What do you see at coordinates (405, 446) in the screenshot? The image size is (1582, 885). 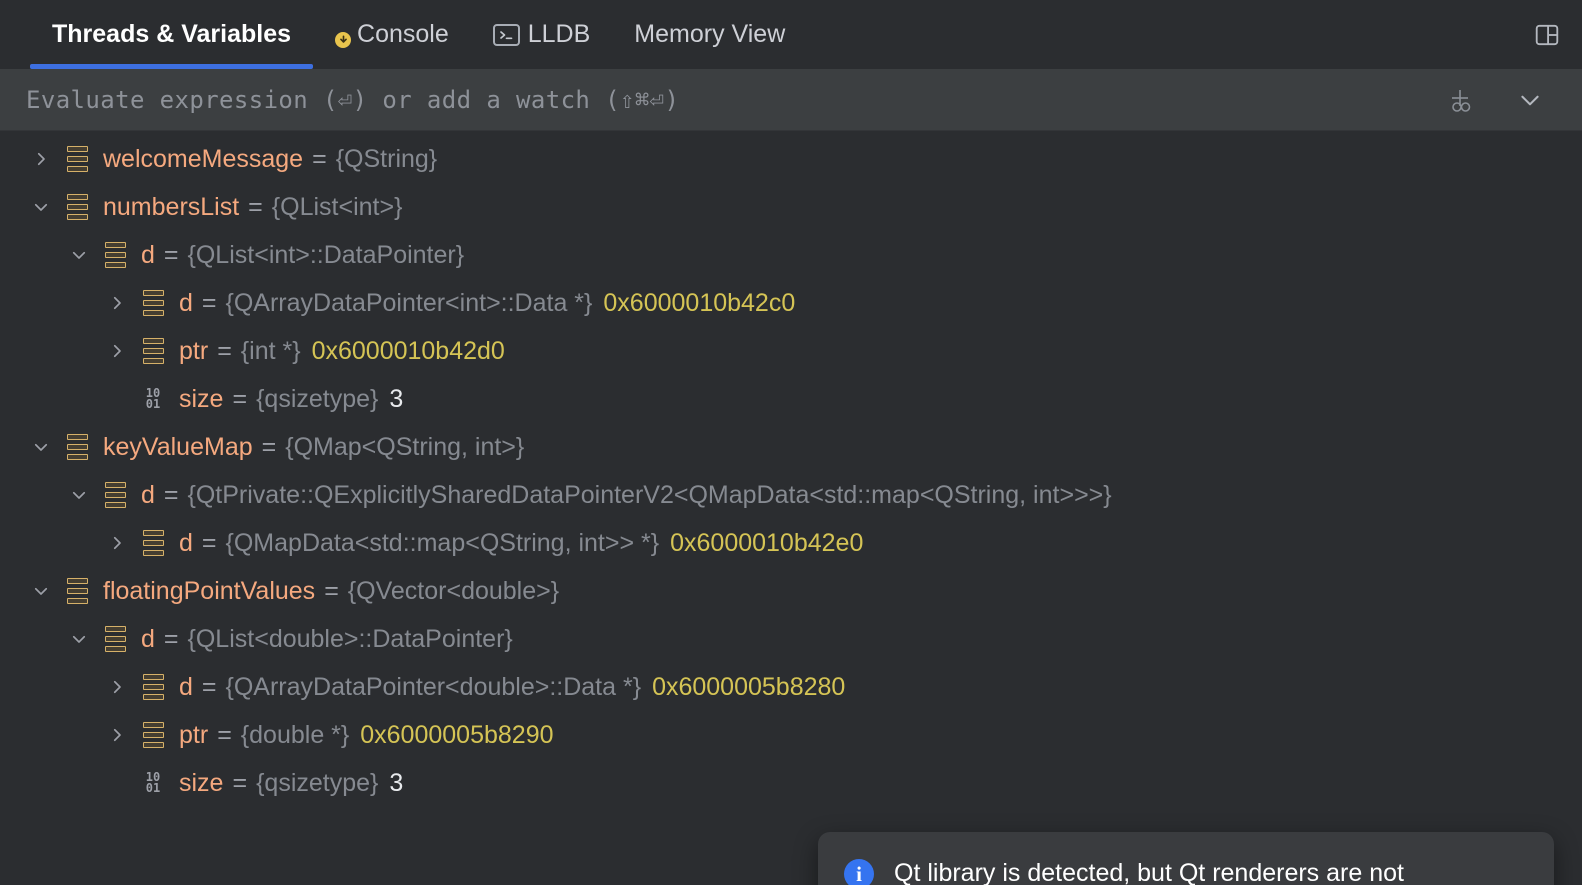 I see `variable-type: {QMap<QString, int>}` at bounding box center [405, 446].